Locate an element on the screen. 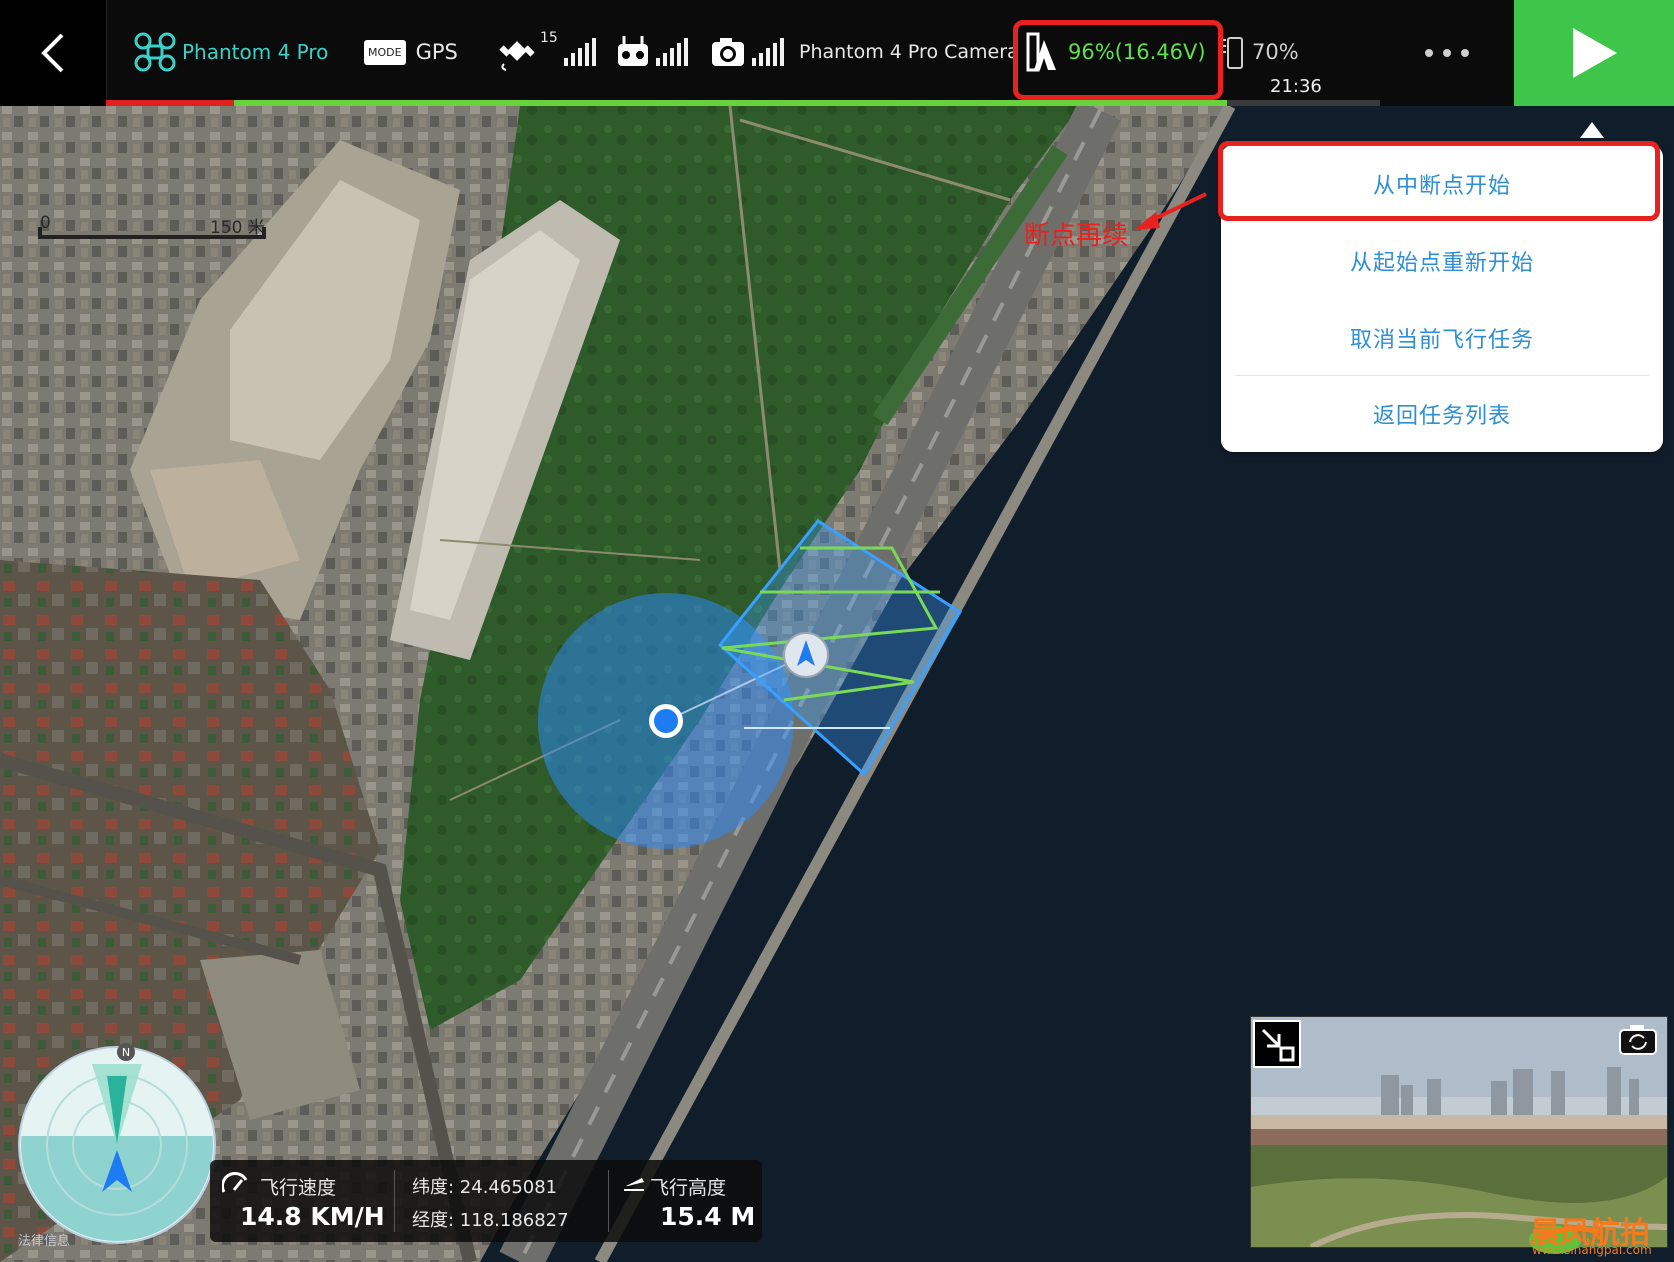 The height and width of the screenshot is (1262, 1674). camera-icon is located at coordinates (728, 52).